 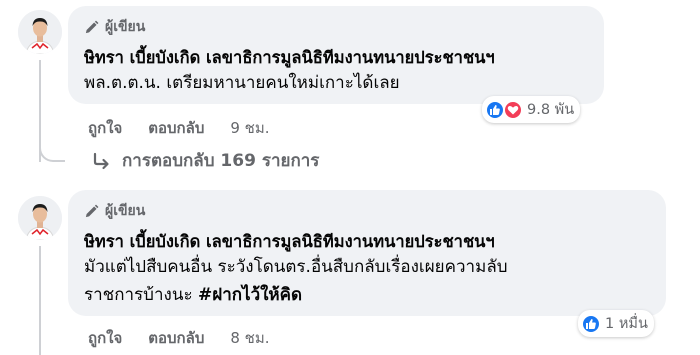 What do you see at coordinates (249, 338) in the screenshot?
I see `timestamp: 8 ชม.` at bounding box center [249, 338].